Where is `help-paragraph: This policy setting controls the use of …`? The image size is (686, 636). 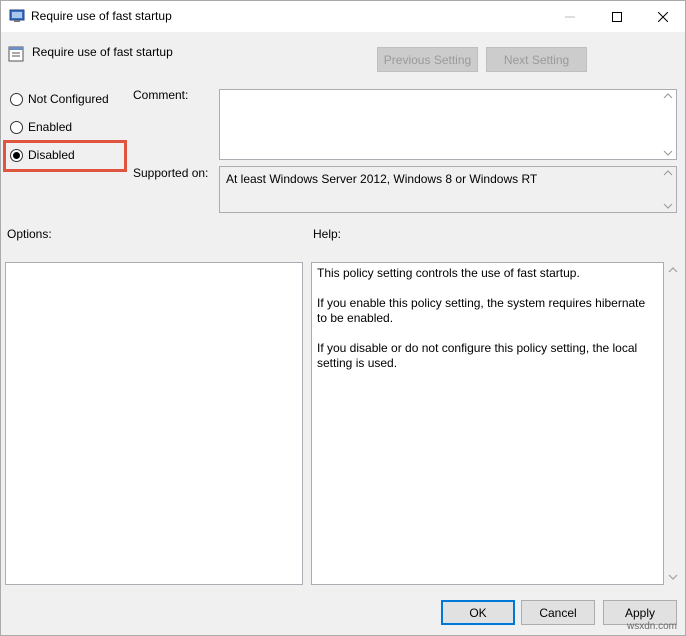 help-paragraph: This policy setting controls the use of … is located at coordinates (448, 273).